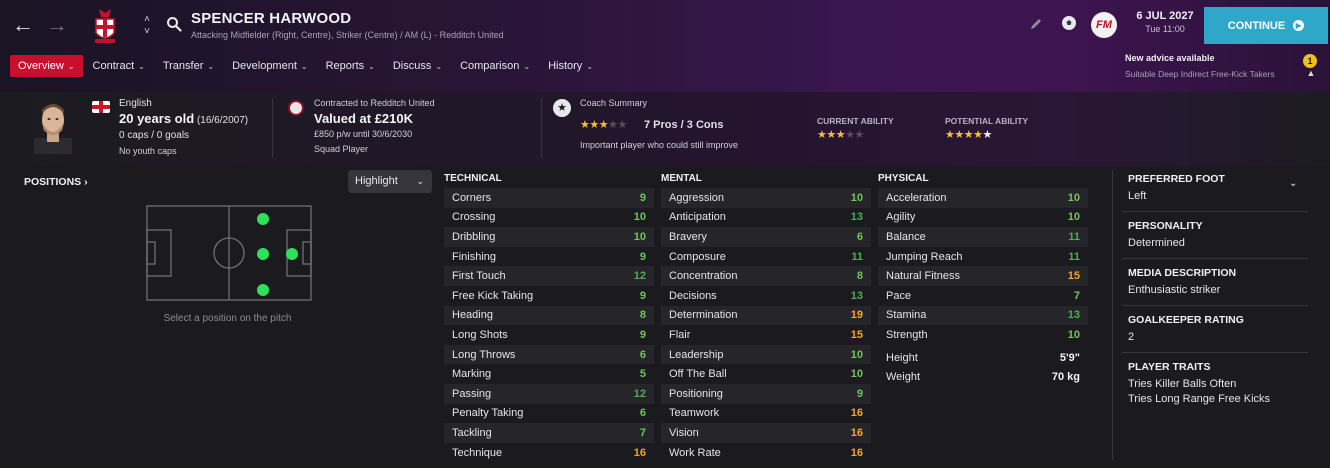  Describe the element at coordinates (859, 236) in the screenshot. I see `attribute-value: 6` at that location.